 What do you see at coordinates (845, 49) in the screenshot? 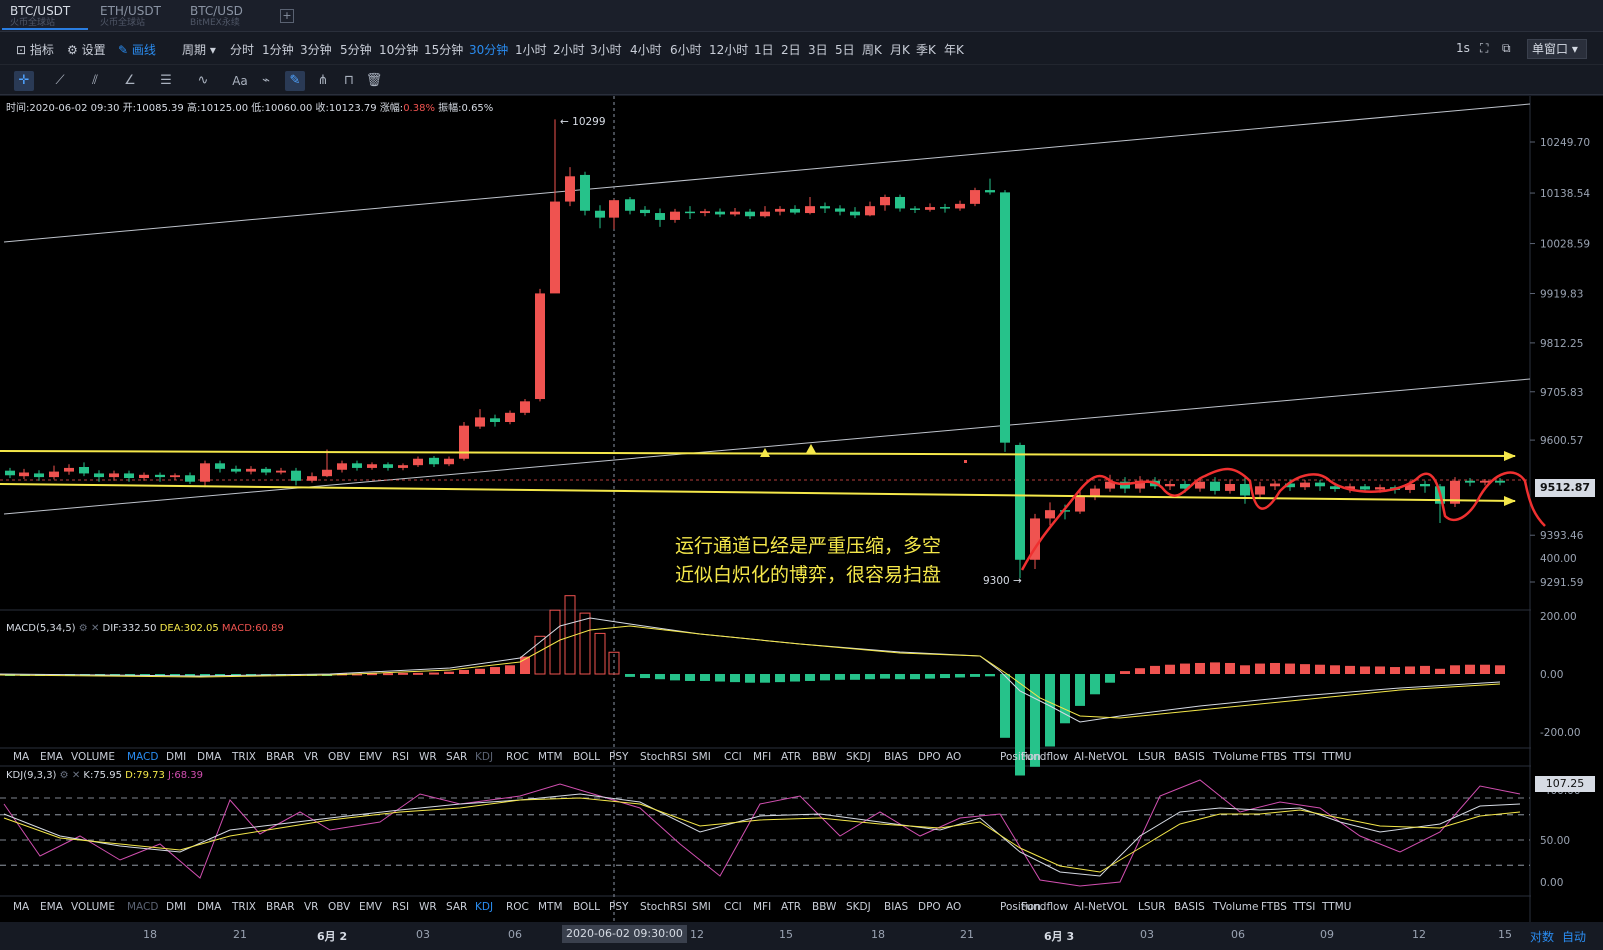
I see `period-16: 5日` at bounding box center [845, 49].